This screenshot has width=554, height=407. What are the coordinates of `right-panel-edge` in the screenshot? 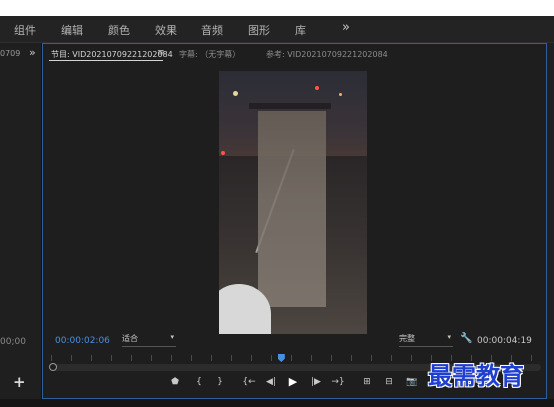 It's located at (550, 221).